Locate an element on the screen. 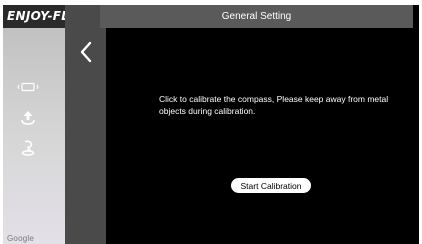  battery-frame-icon is located at coordinates (28, 87).